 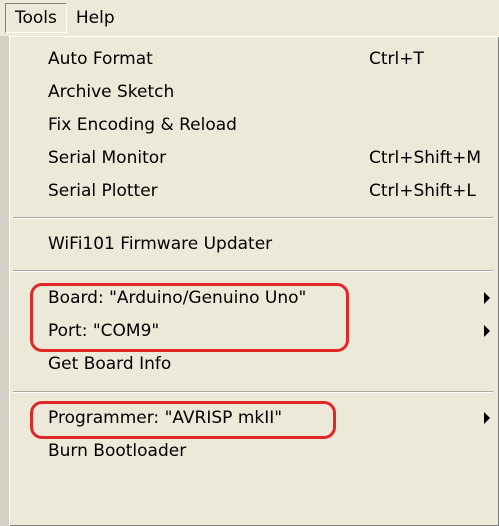 What do you see at coordinates (100, 58) in the screenshot?
I see `menu-item-label: Auto Format` at bounding box center [100, 58].